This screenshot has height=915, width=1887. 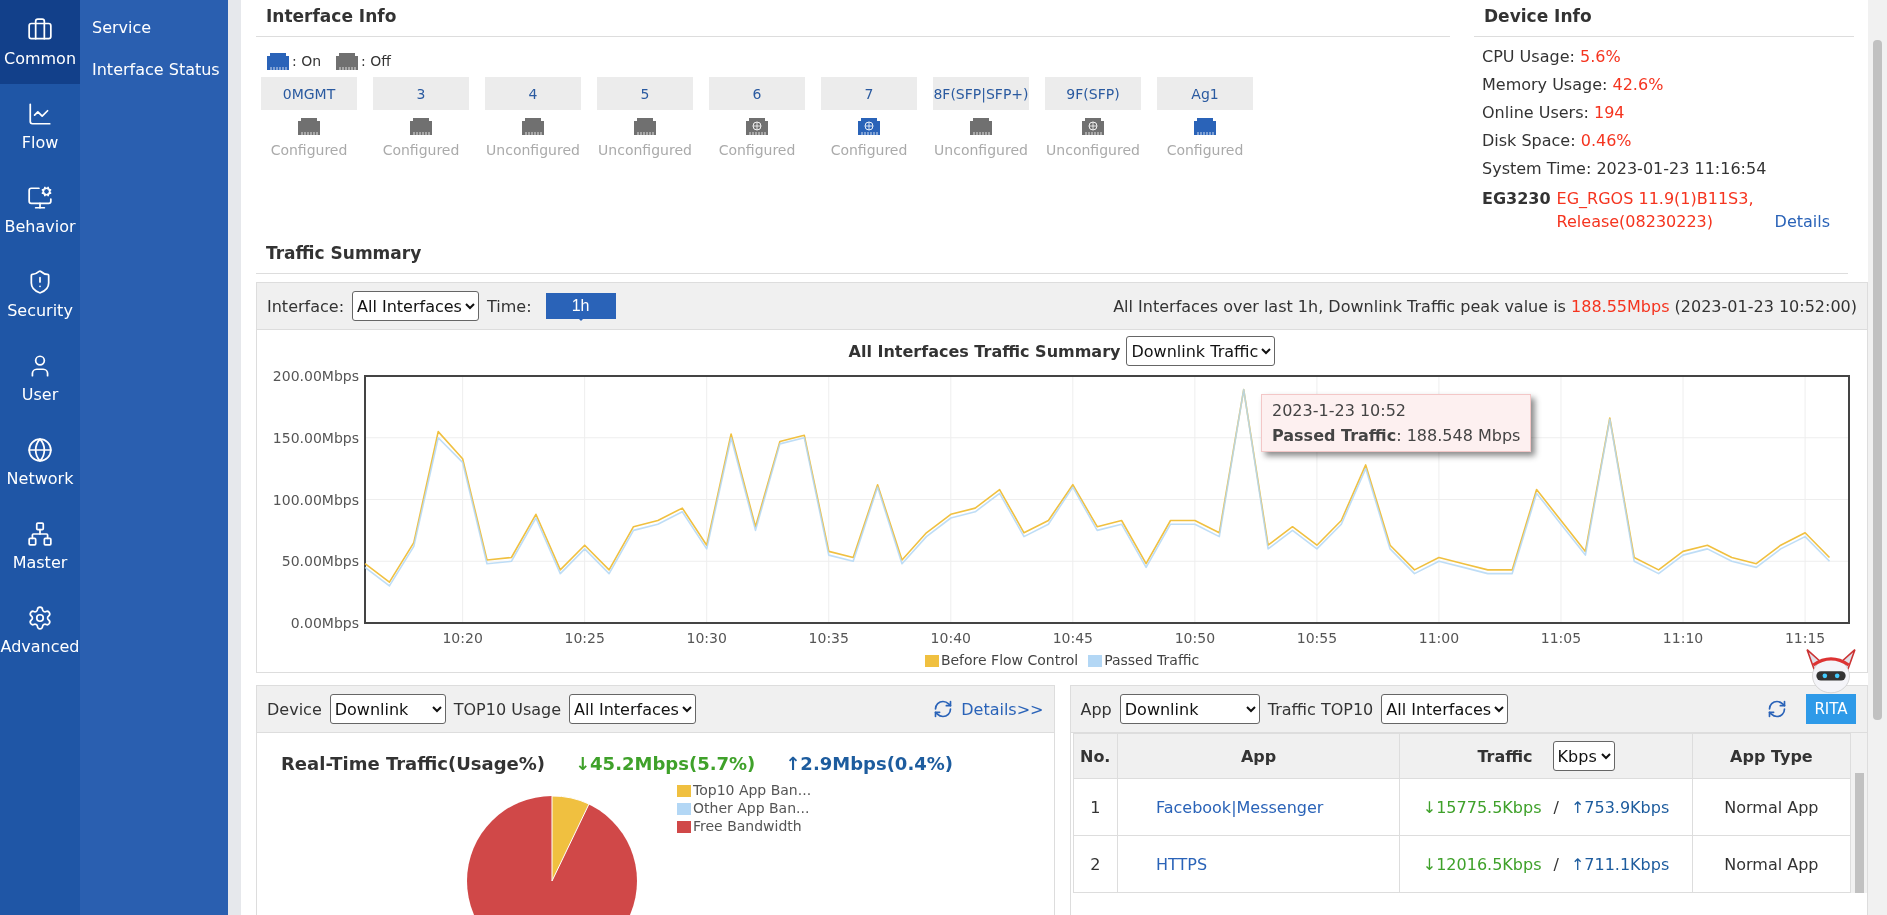 What do you see at coordinates (294, 709) in the screenshot?
I see `field-label: Device` at bounding box center [294, 709].